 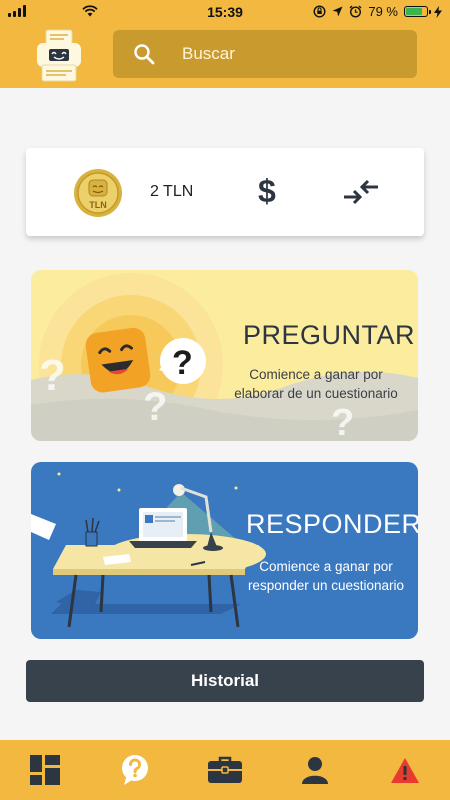 I want to click on nav-alerts, so click(x=405, y=770).